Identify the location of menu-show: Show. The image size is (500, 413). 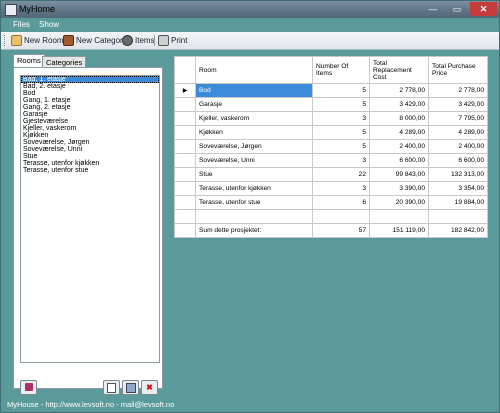
(49, 24).